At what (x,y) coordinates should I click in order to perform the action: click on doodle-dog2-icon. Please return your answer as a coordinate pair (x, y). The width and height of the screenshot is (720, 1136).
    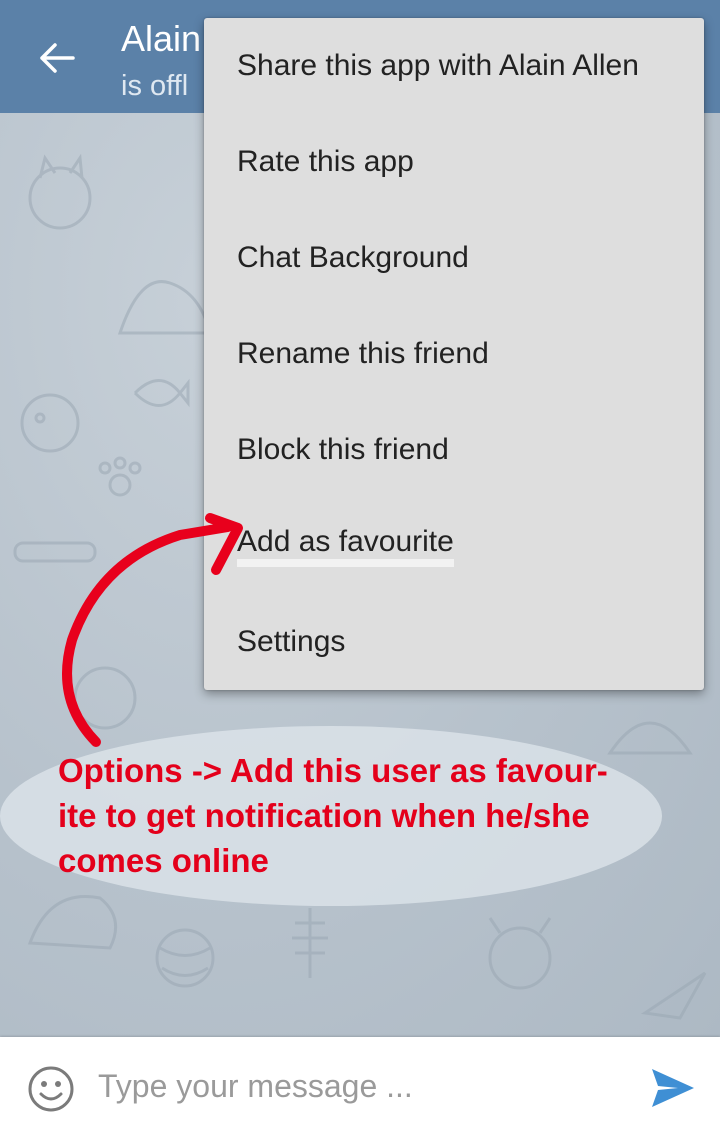
    Looking at the image, I should click on (520, 953).